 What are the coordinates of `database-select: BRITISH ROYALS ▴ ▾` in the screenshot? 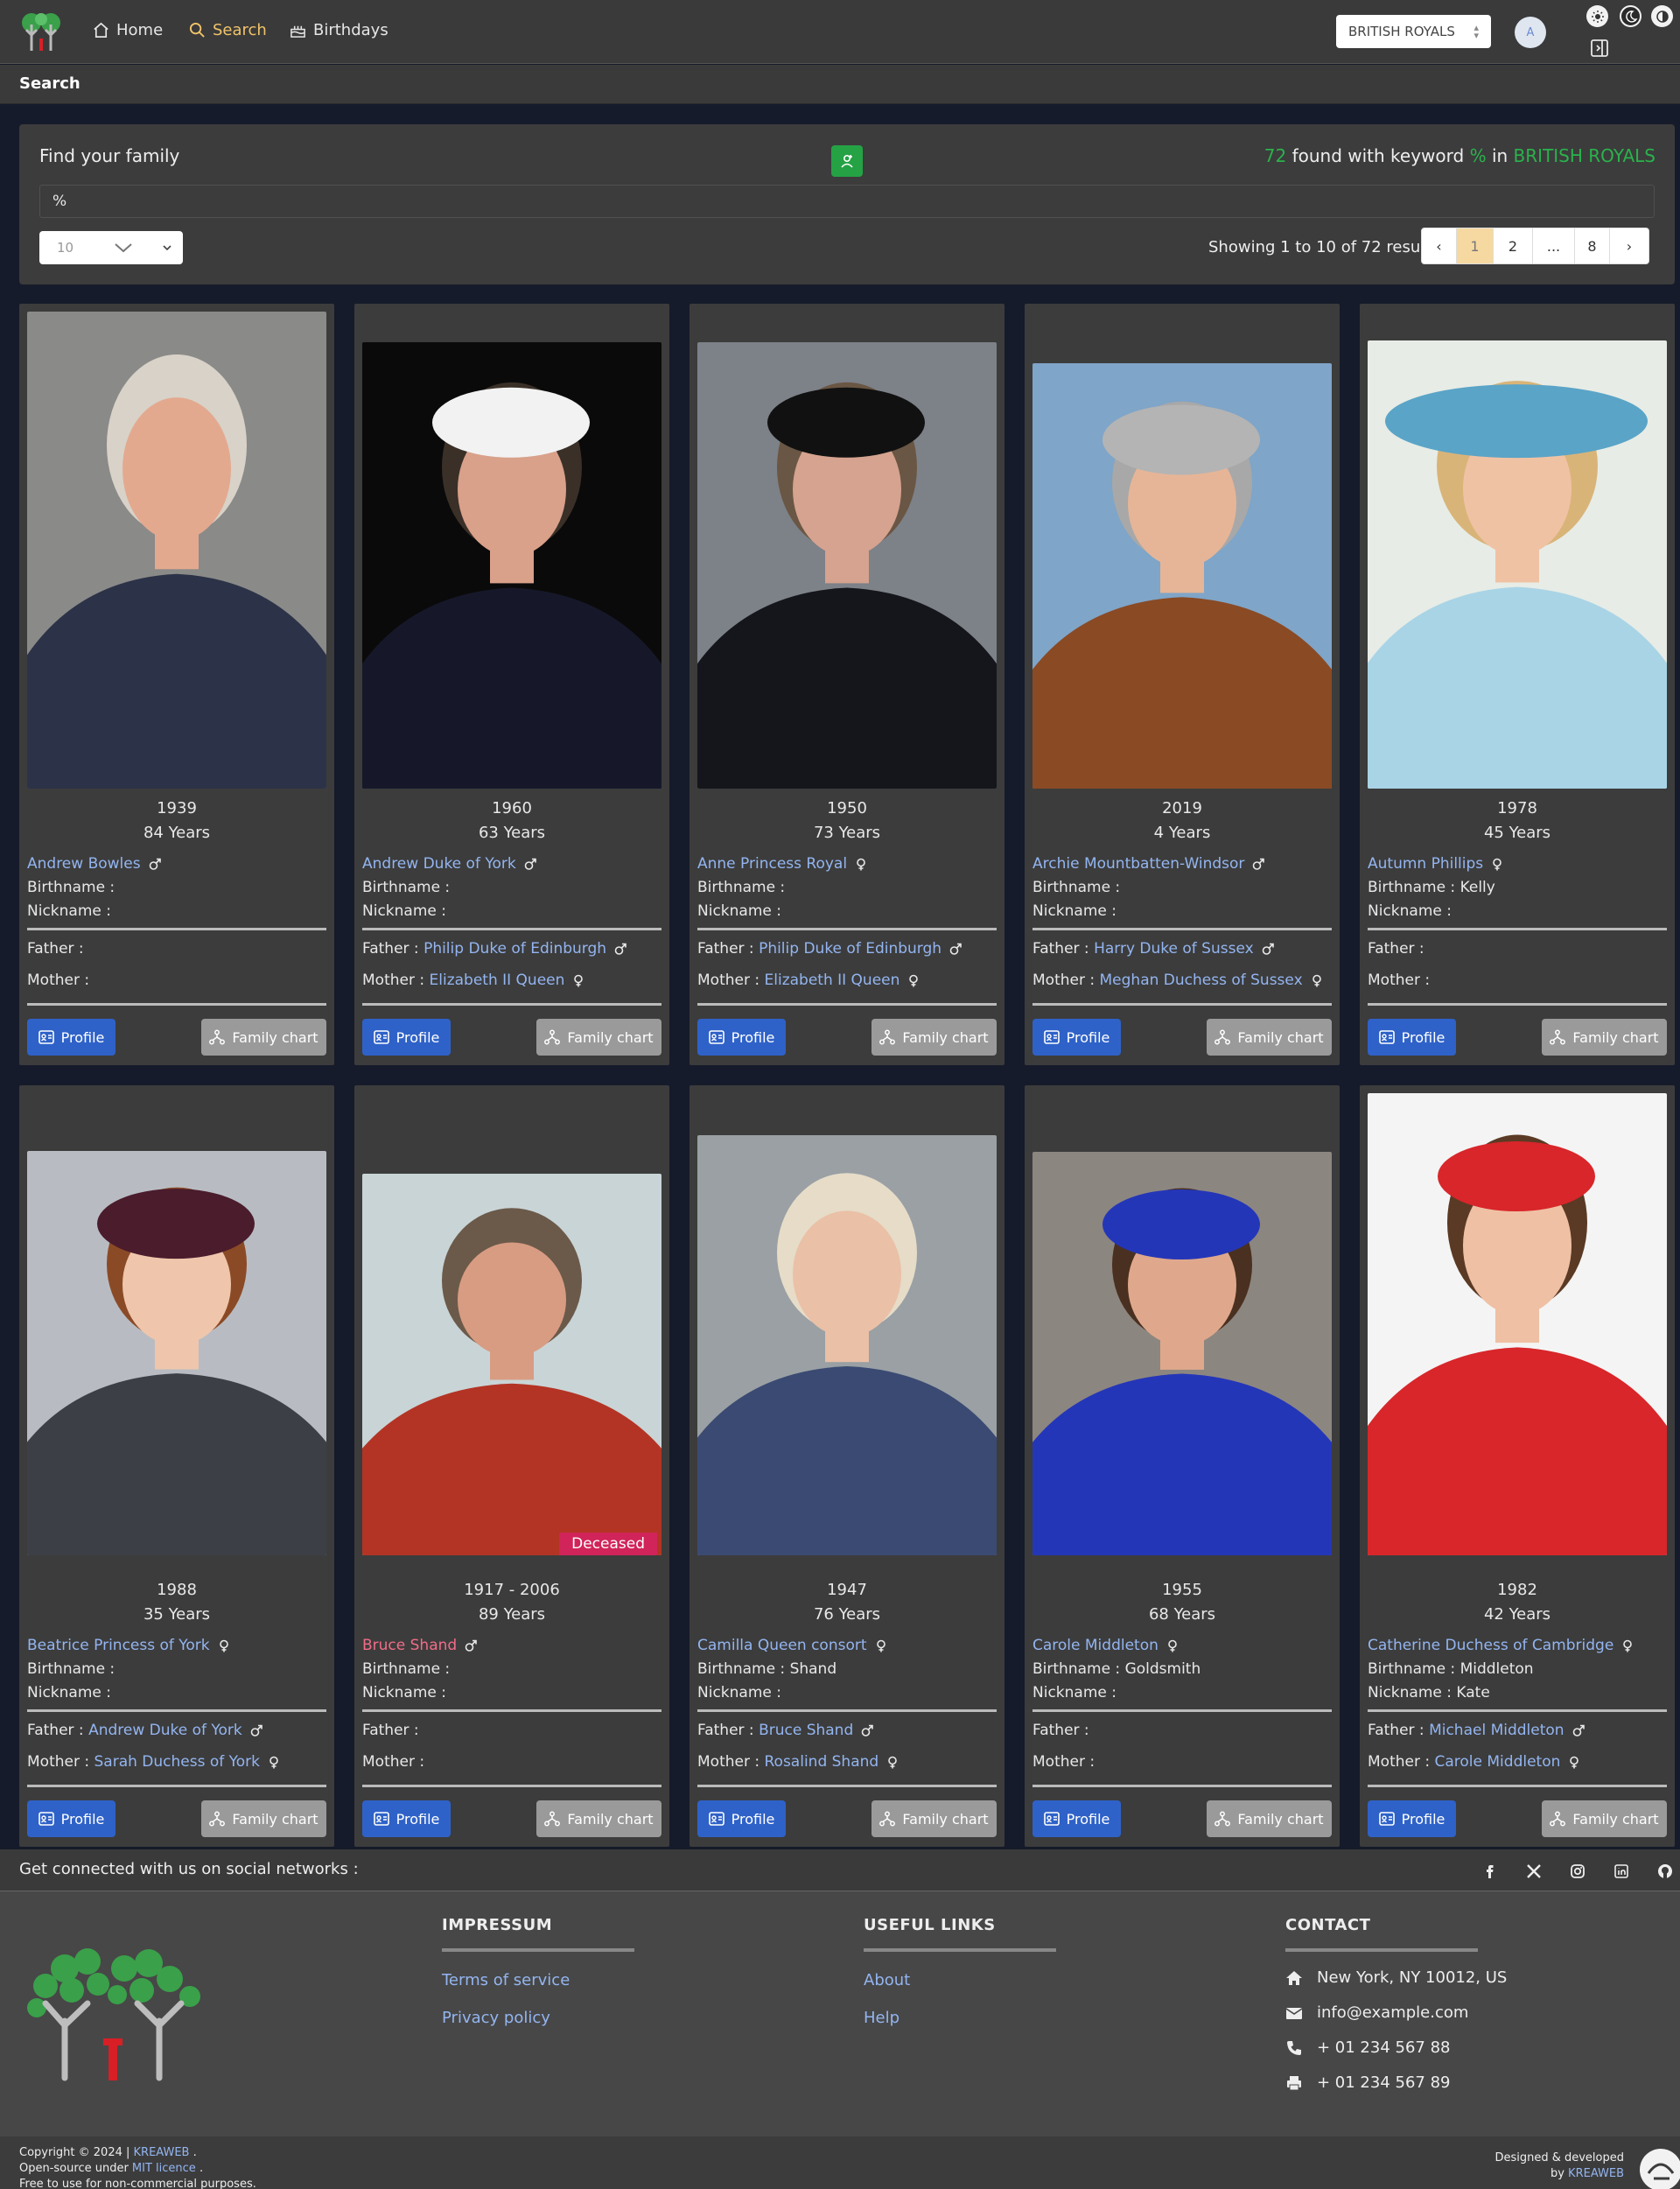 It's located at (1413, 32).